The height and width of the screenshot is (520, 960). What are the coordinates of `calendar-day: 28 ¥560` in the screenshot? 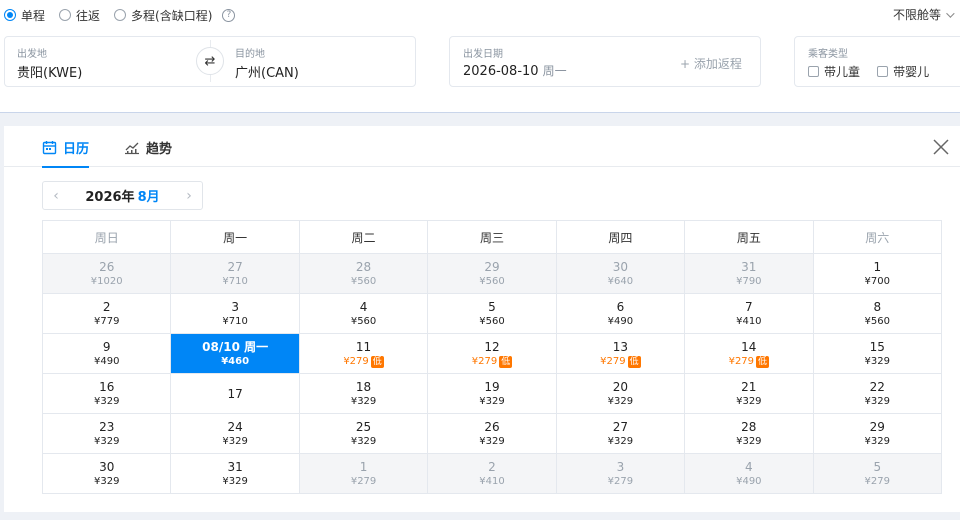 It's located at (363, 273).